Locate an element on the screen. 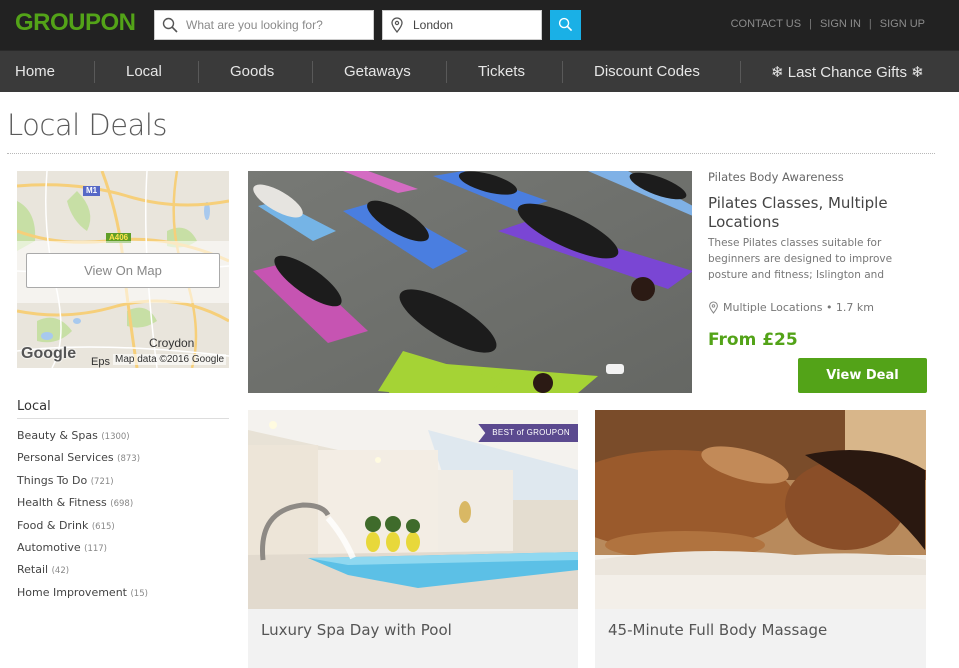 This screenshot has height=668, width=959. title-divider is located at coordinates (471, 153).